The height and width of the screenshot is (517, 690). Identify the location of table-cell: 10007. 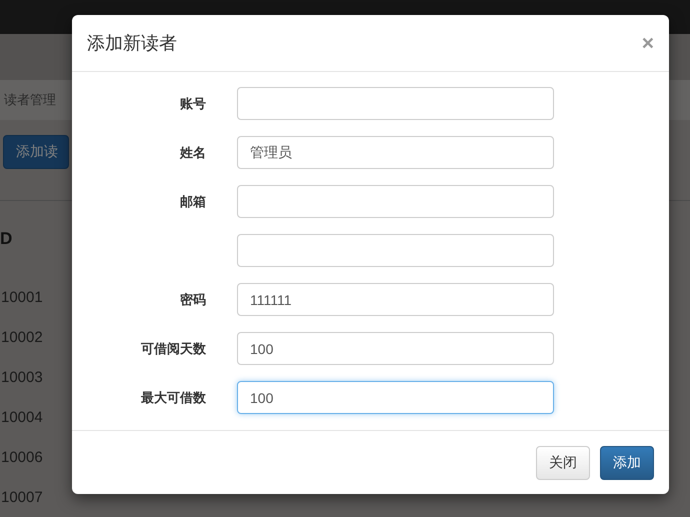
(22, 497).